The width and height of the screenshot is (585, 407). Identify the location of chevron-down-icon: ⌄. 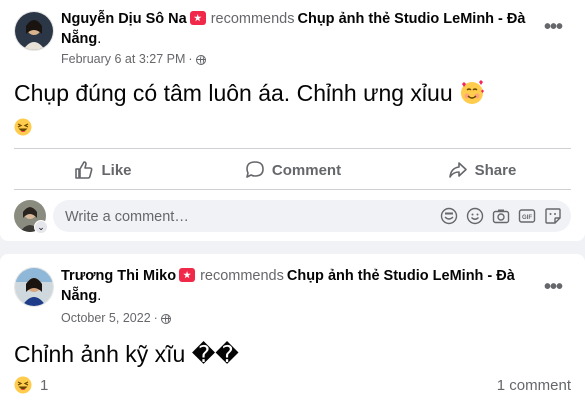
(41, 227).